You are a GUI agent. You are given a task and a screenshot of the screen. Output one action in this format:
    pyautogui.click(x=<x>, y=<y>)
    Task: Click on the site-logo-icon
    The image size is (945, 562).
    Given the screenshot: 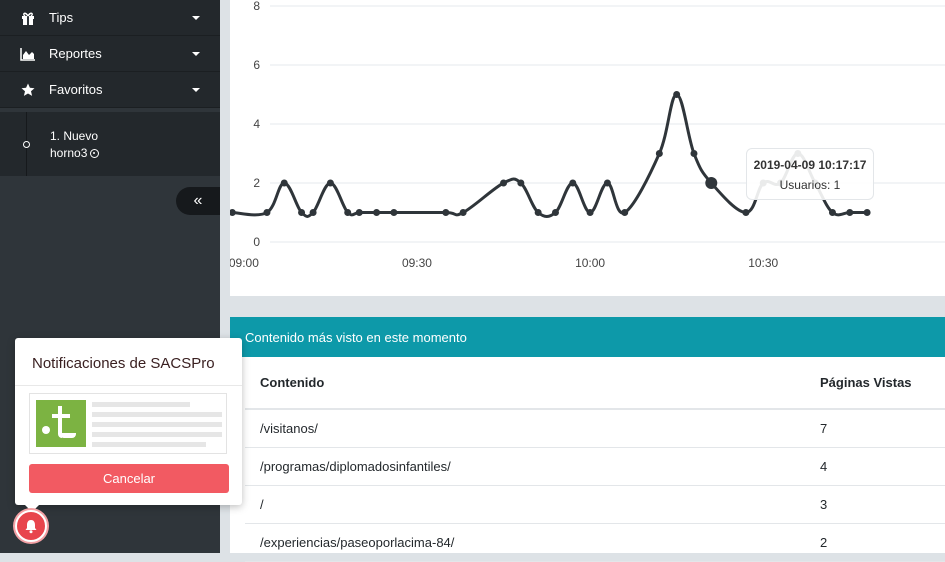 What is the action you would take?
    pyautogui.click(x=61, y=423)
    